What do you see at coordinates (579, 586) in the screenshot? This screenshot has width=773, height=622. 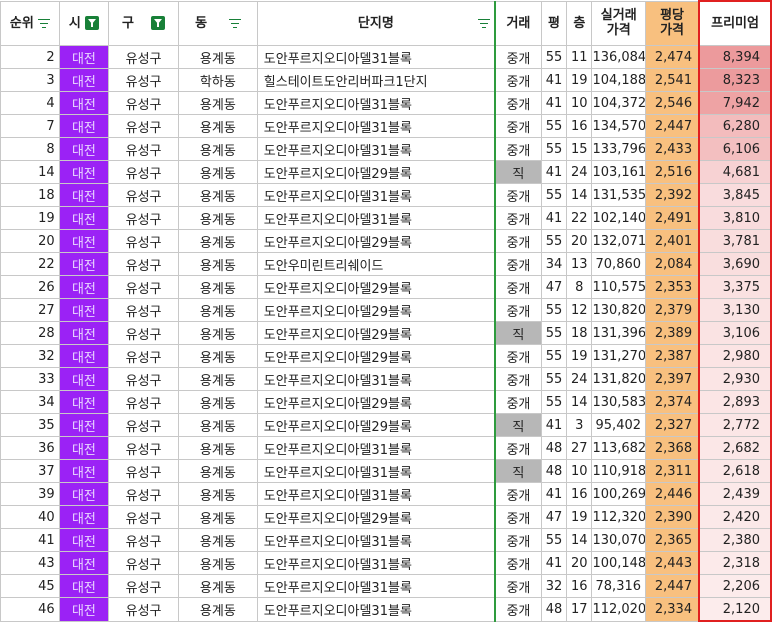 I see `floor-cell: 16` at bounding box center [579, 586].